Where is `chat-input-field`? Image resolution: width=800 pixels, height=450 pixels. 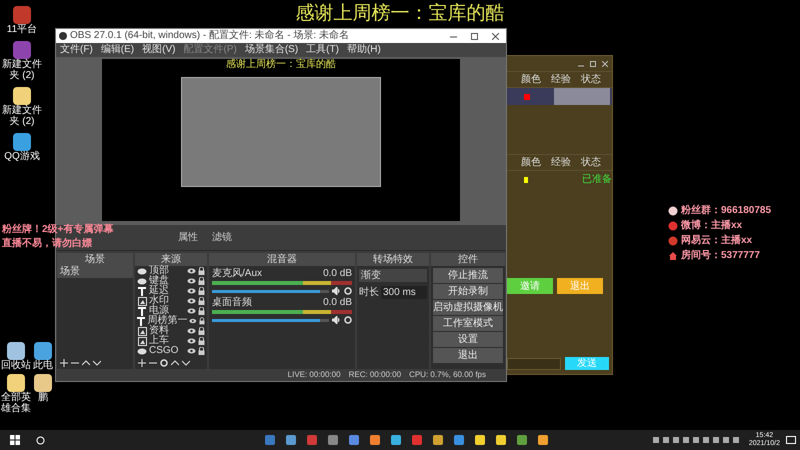 chat-input-field is located at coordinates (534, 364).